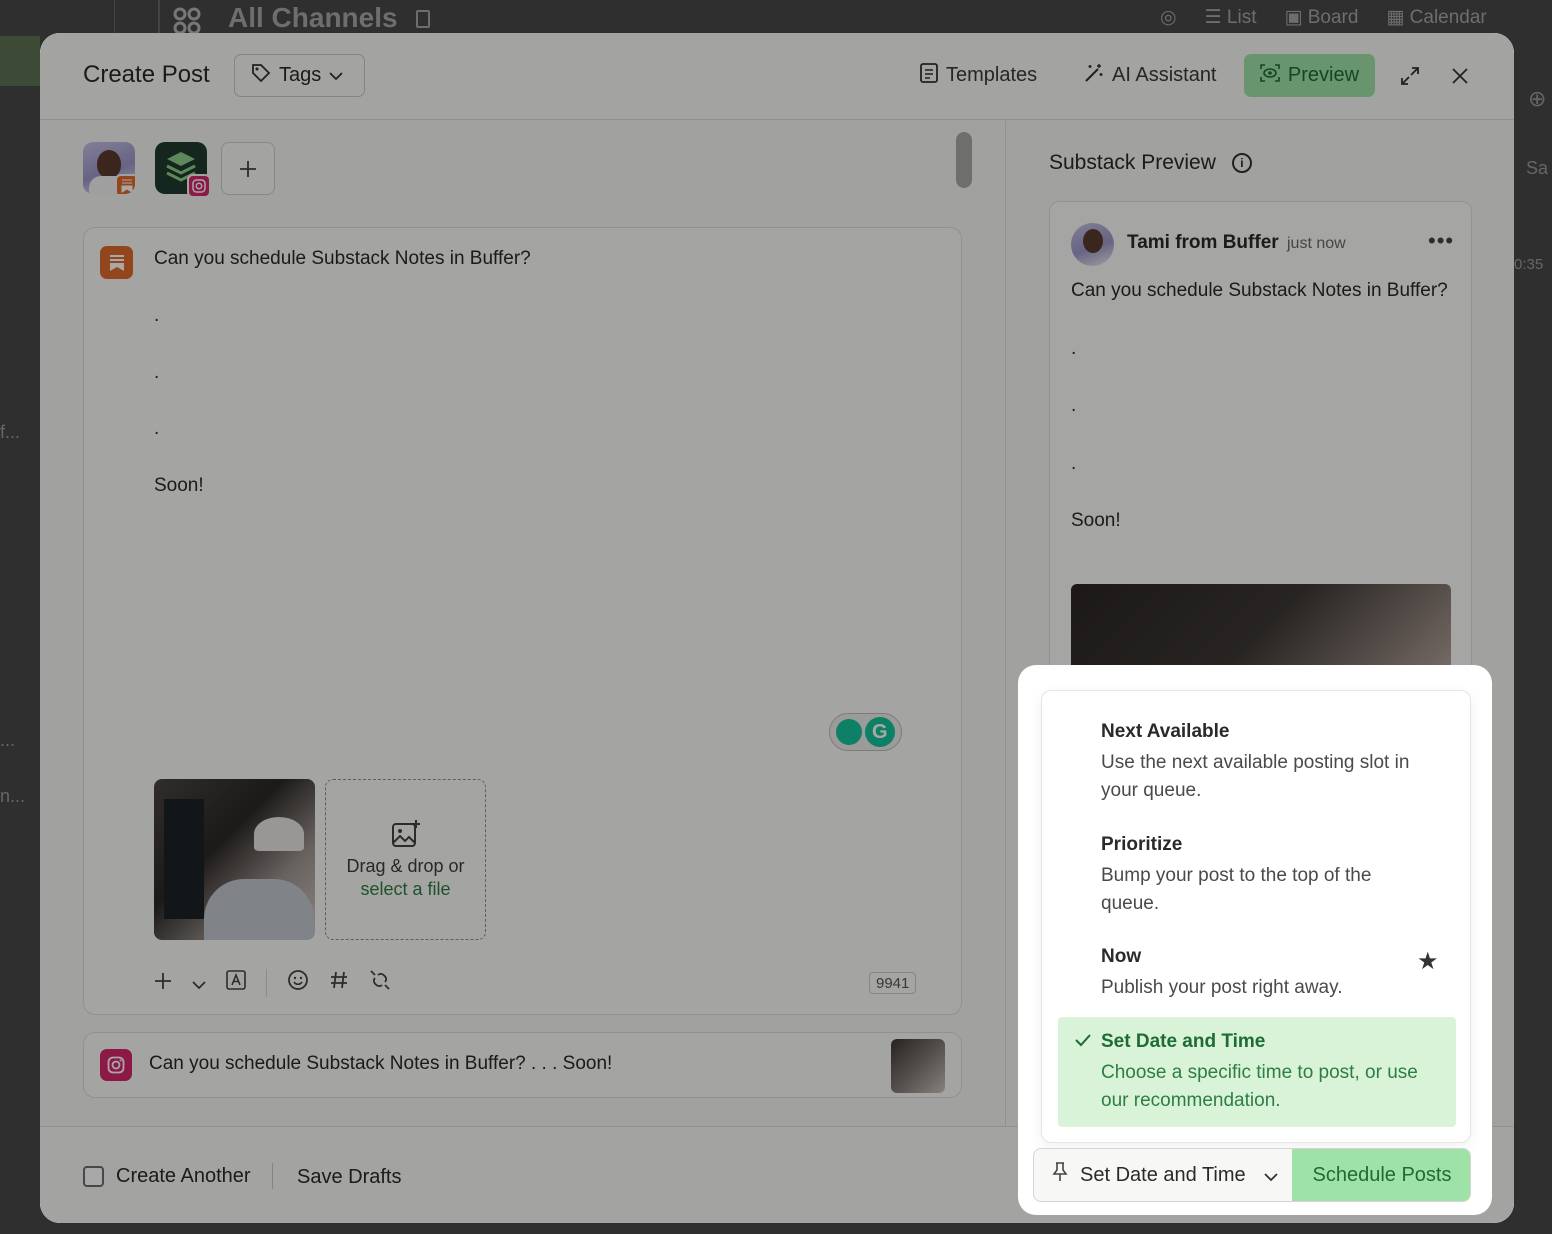 Image resolution: width=1552 pixels, height=1234 pixels. What do you see at coordinates (261, 76) in the screenshot?
I see `tag-icon` at bounding box center [261, 76].